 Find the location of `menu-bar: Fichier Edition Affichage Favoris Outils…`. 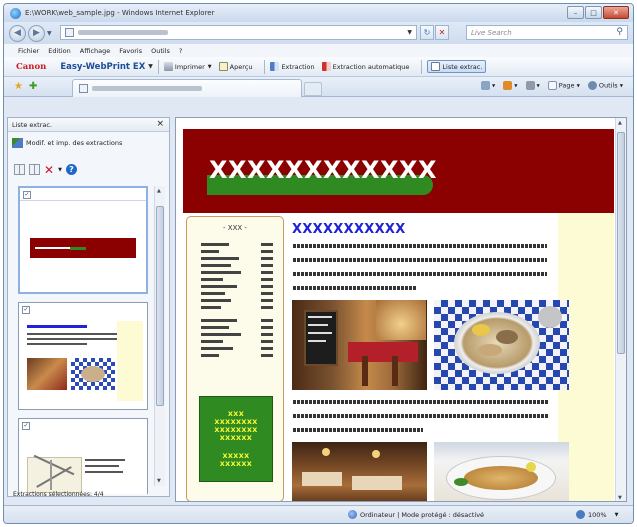

menu-bar: Fichier Edition Affichage Favoris Outils… is located at coordinates (318, 50).